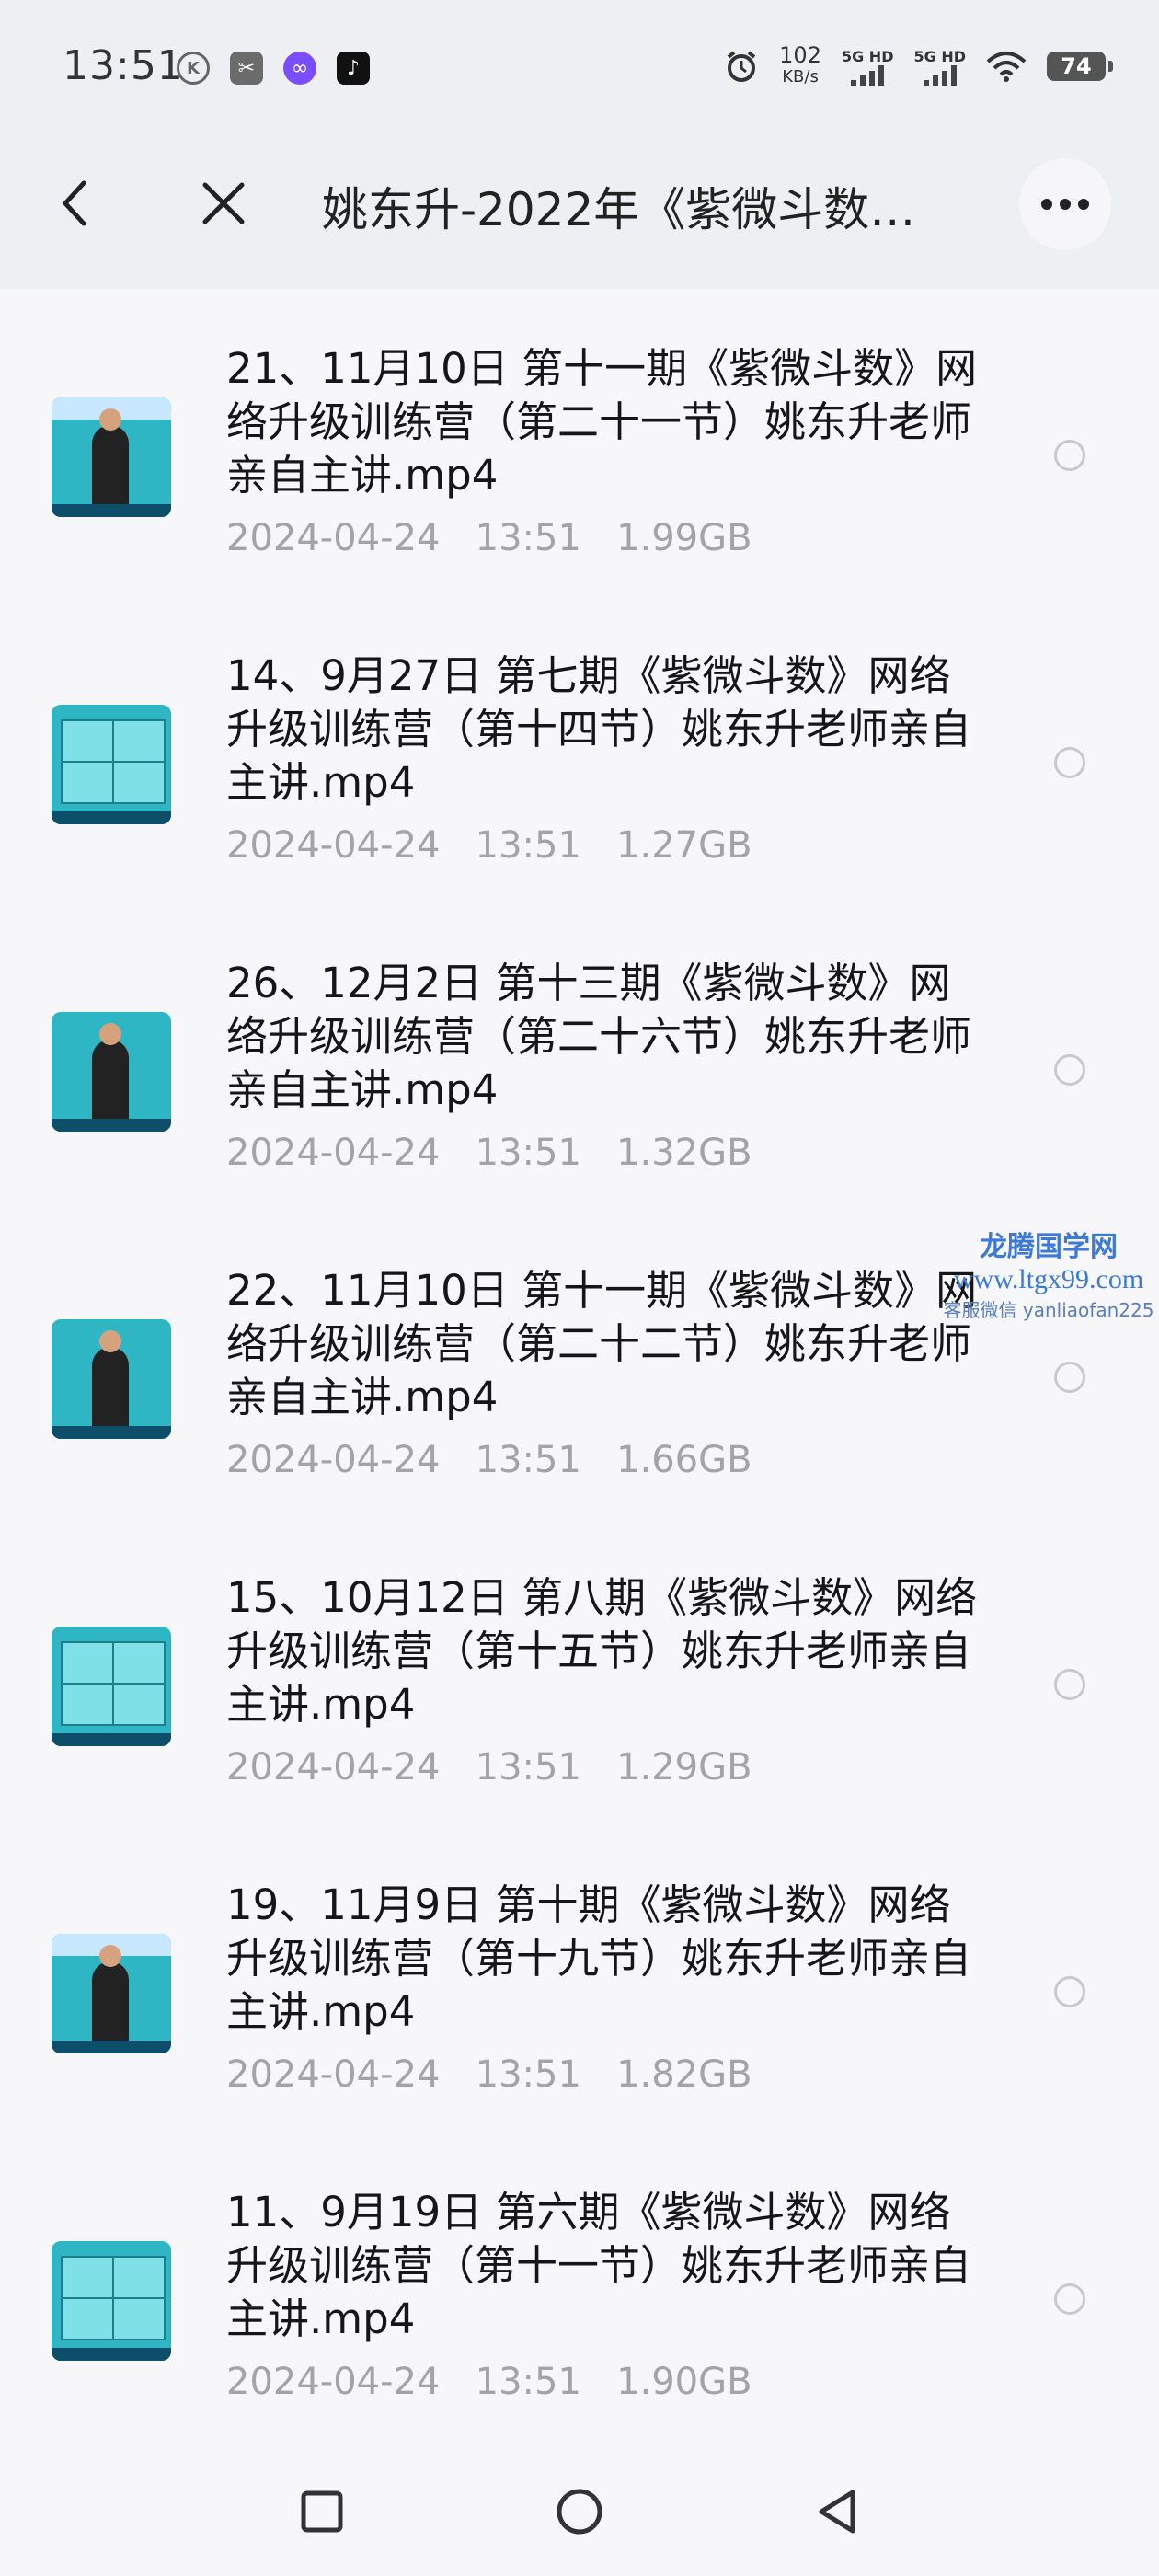 This screenshot has width=1159, height=2576. What do you see at coordinates (123, 65) in the screenshot?
I see `status-time: 13:51` at bounding box center [123, 65].